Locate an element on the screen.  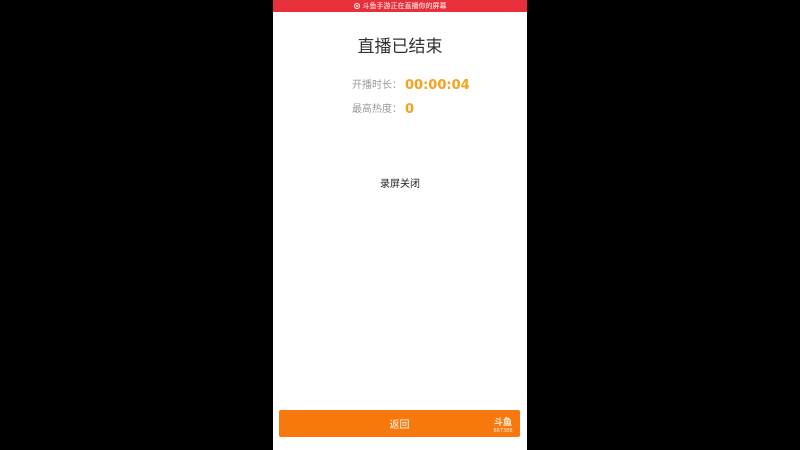
stream-duration-value: 00:00:04 is located at coordinates (437, 85).